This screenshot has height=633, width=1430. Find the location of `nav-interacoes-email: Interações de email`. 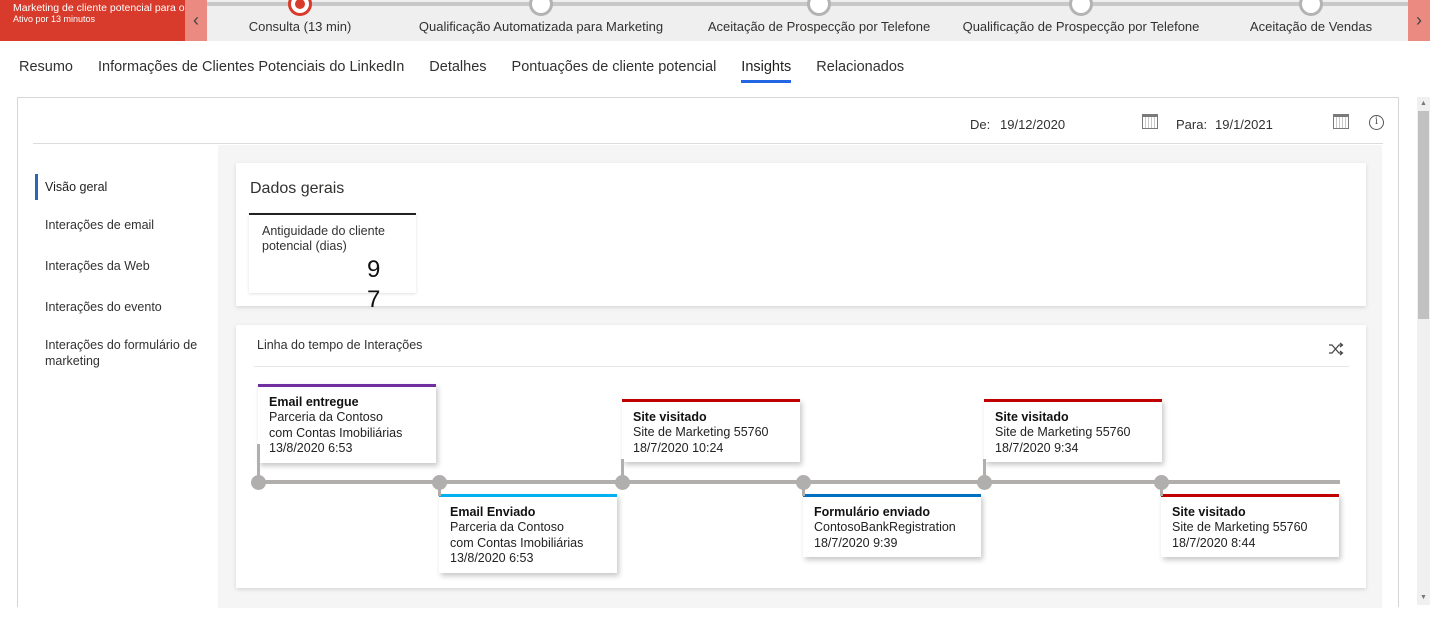

nav-interacoes-email: Interações de email is located at coordinates (122, 225).